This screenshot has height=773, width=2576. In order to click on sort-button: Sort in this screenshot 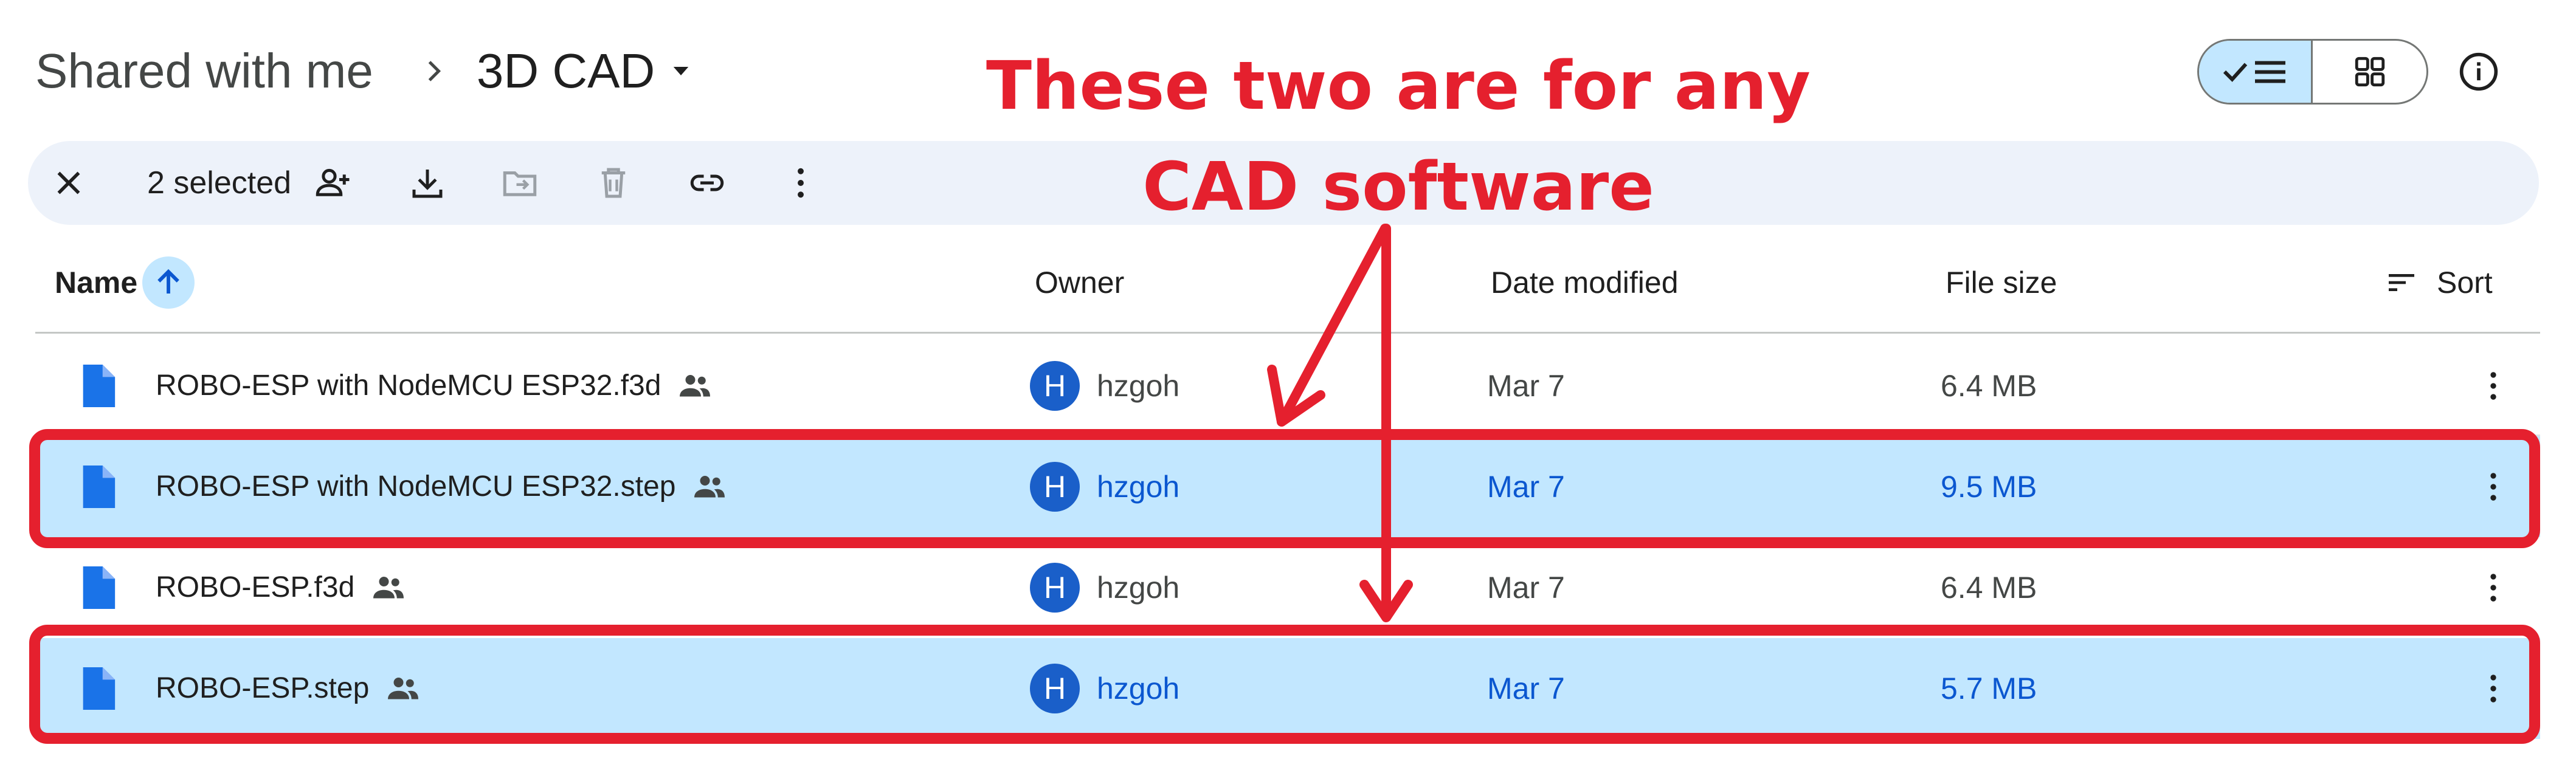, I will do `click(2438, 282)`.